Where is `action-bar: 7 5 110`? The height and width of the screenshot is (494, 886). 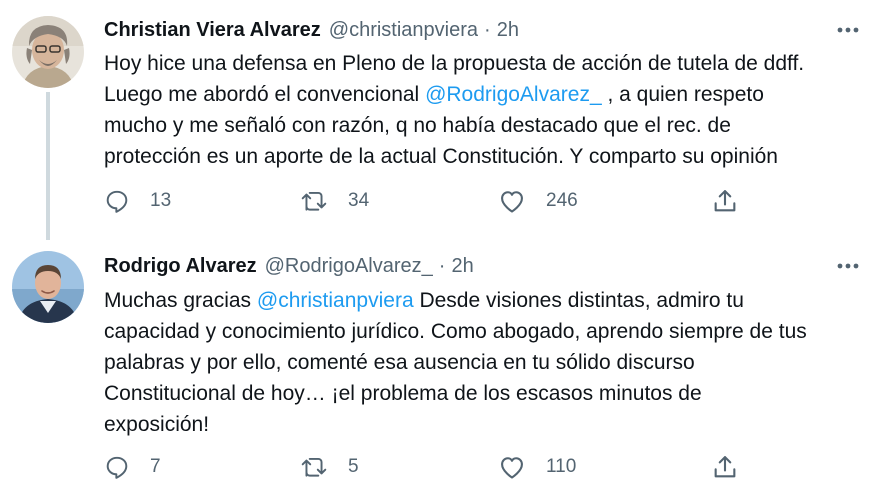
action-bar: 7 5 110 is located at coordinates (443, 467).